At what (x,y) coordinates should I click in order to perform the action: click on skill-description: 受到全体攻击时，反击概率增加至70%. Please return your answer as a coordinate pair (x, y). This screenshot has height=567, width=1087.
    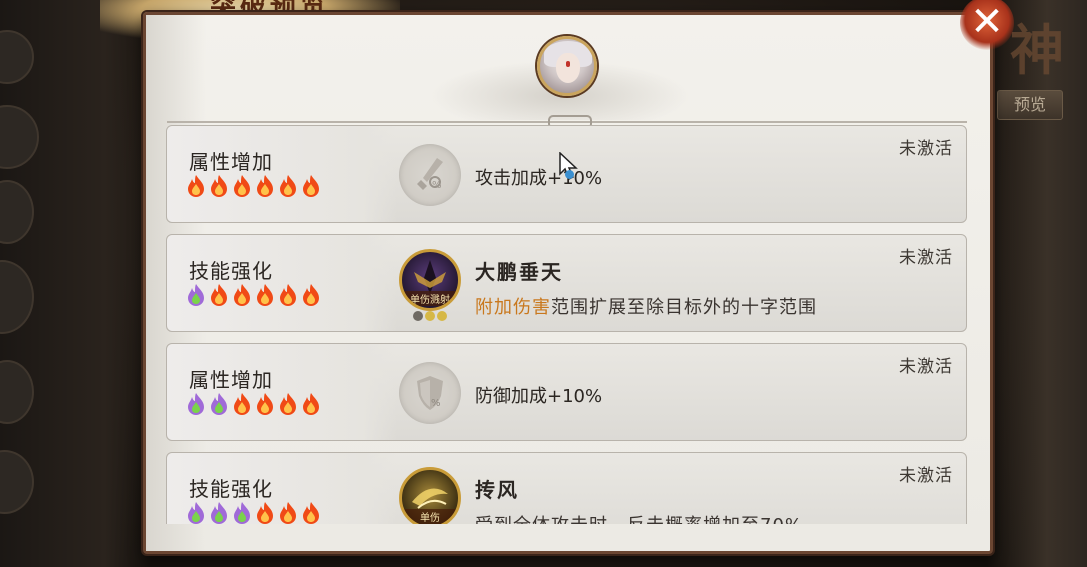
    Looking at the image, I should click on (639, 517).